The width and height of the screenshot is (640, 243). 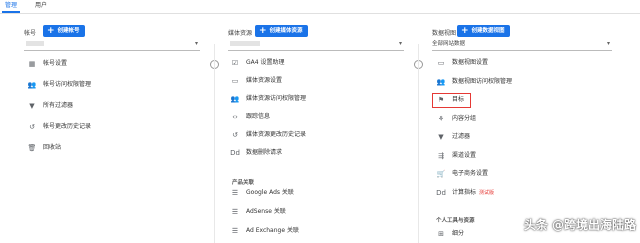 What do you see at coordinates (235, 117) in the screenshot?
I see `code-icon: ‹›` at bounding box center [235, 117].